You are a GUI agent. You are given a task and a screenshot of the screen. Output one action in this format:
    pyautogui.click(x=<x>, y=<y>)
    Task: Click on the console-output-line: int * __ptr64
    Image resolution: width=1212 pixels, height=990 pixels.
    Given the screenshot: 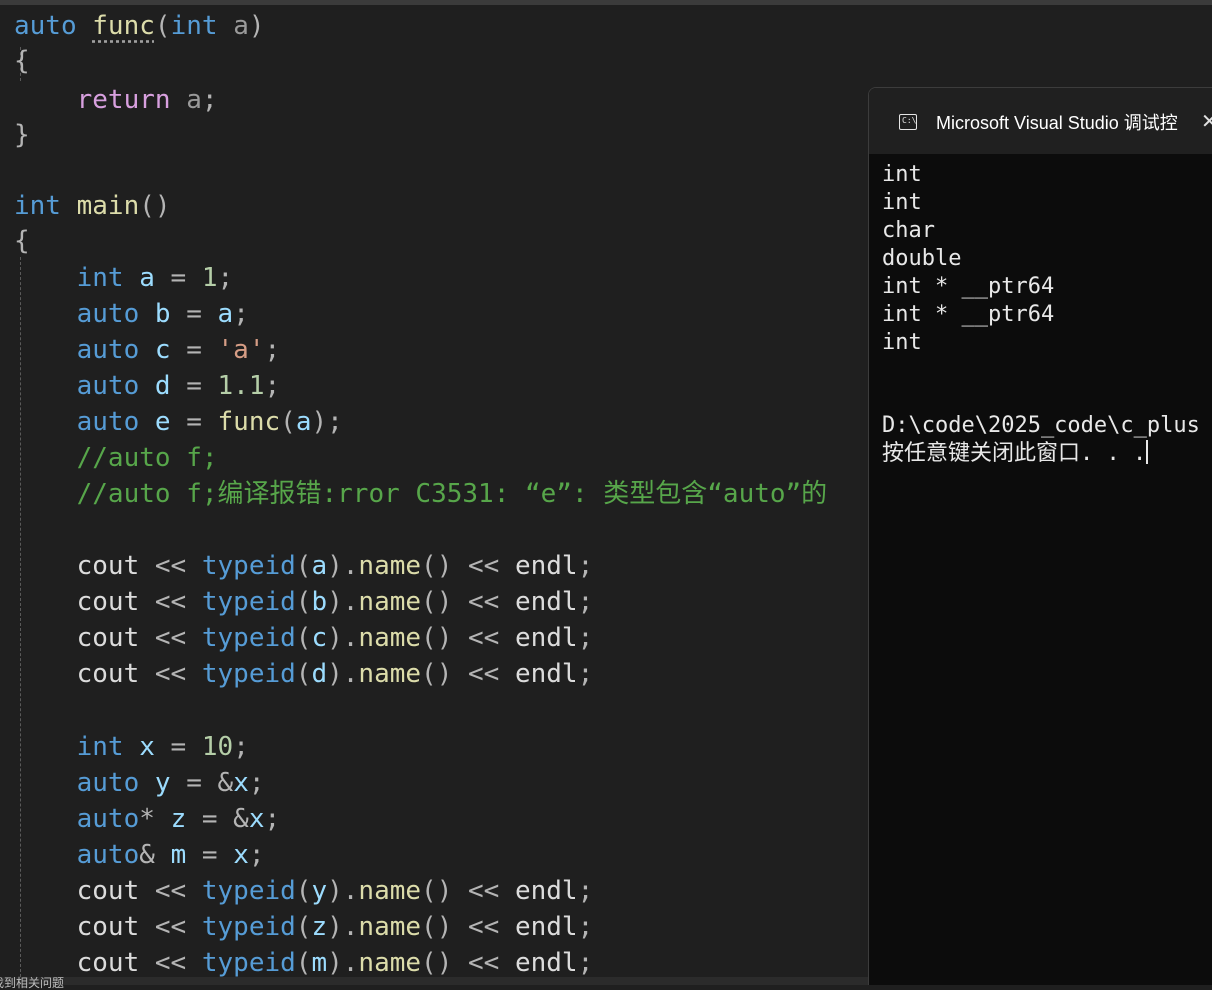 What is the action you would take?
    pyautogui.click(x=968, y=315)
    